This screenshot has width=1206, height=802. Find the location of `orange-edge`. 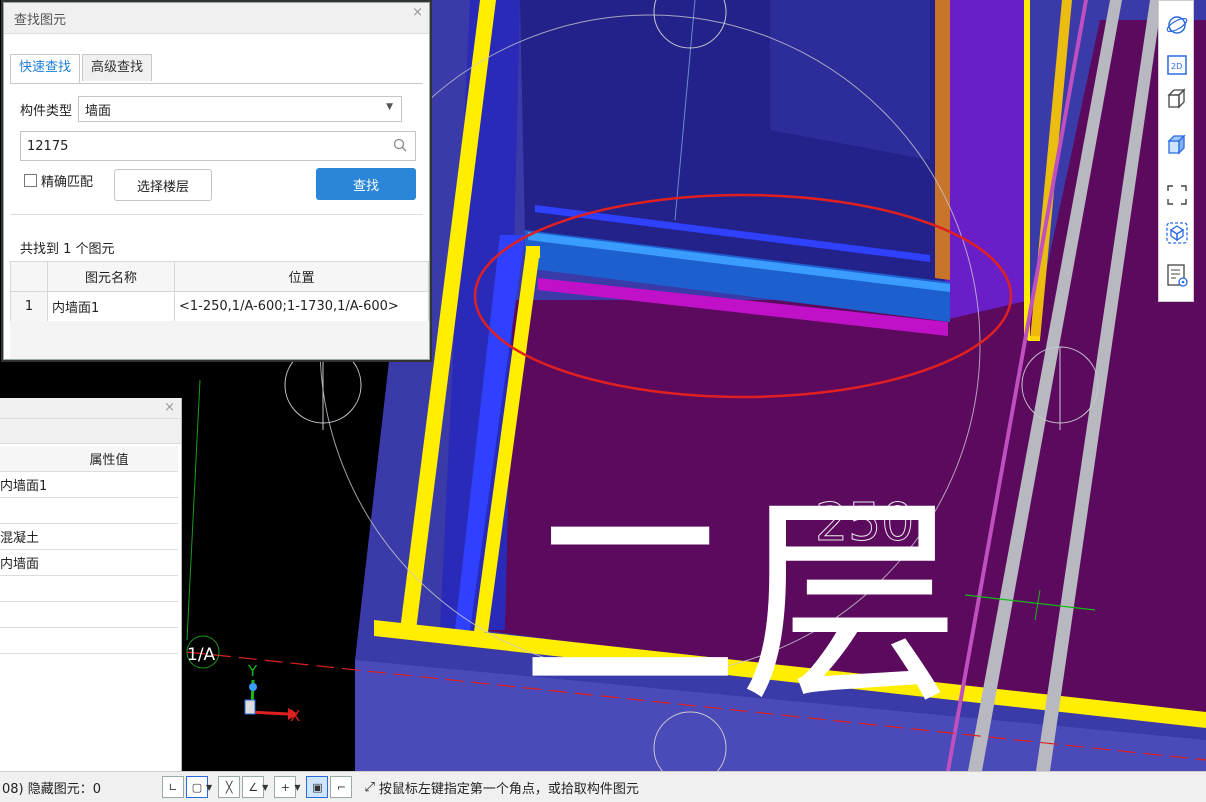

orange-edge is located at coordinates (942, 140).